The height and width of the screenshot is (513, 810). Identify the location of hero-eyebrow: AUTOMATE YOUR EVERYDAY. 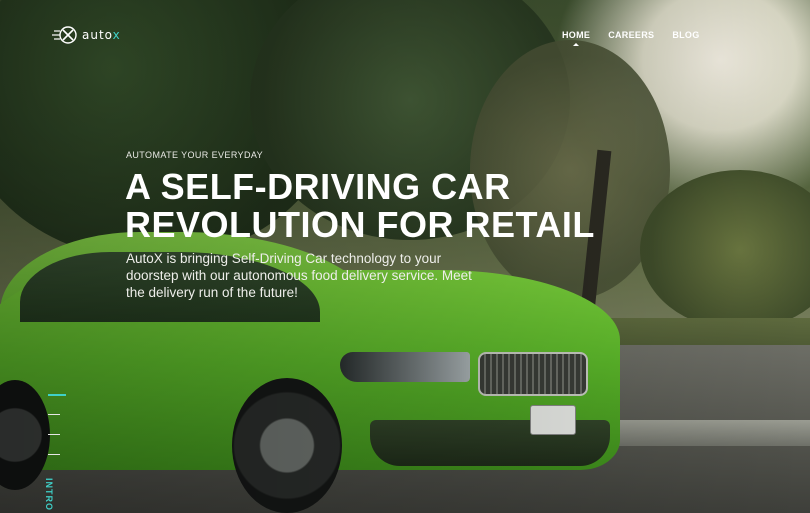
(194, 155).